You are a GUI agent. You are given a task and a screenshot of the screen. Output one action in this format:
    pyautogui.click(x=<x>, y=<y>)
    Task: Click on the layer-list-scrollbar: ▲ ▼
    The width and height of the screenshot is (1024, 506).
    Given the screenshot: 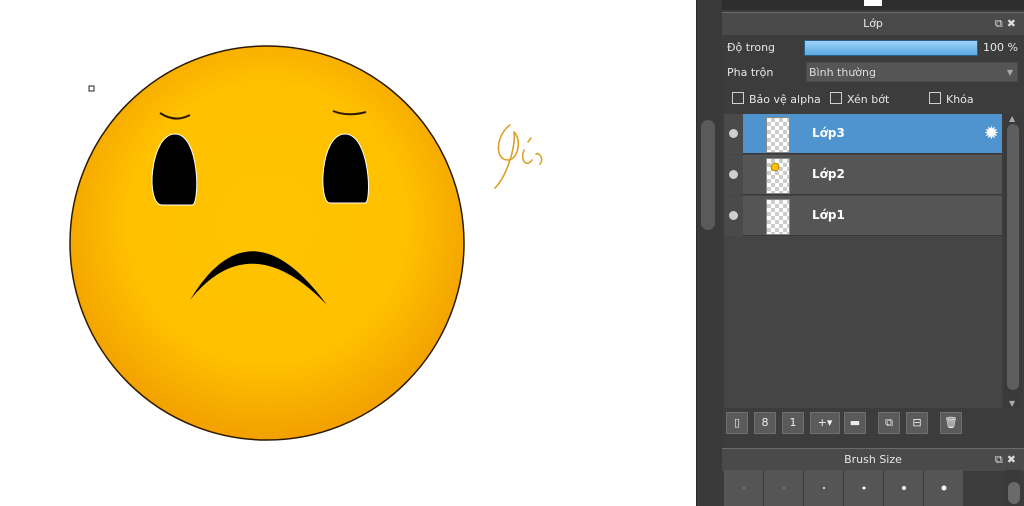 What is the action you would take?
    pyautogui.click(x=1013, y=261)
    